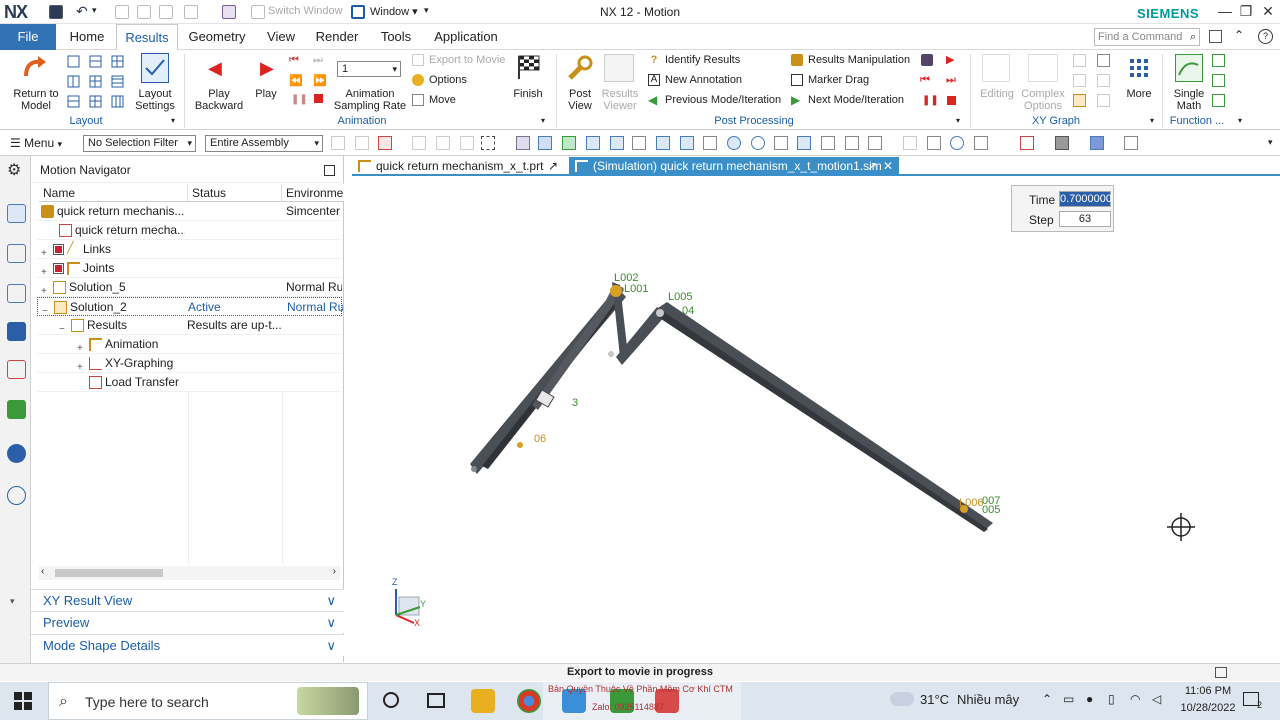 The image size is (1280, 721). I want to click on tab-application: Application, so click(466, 37).